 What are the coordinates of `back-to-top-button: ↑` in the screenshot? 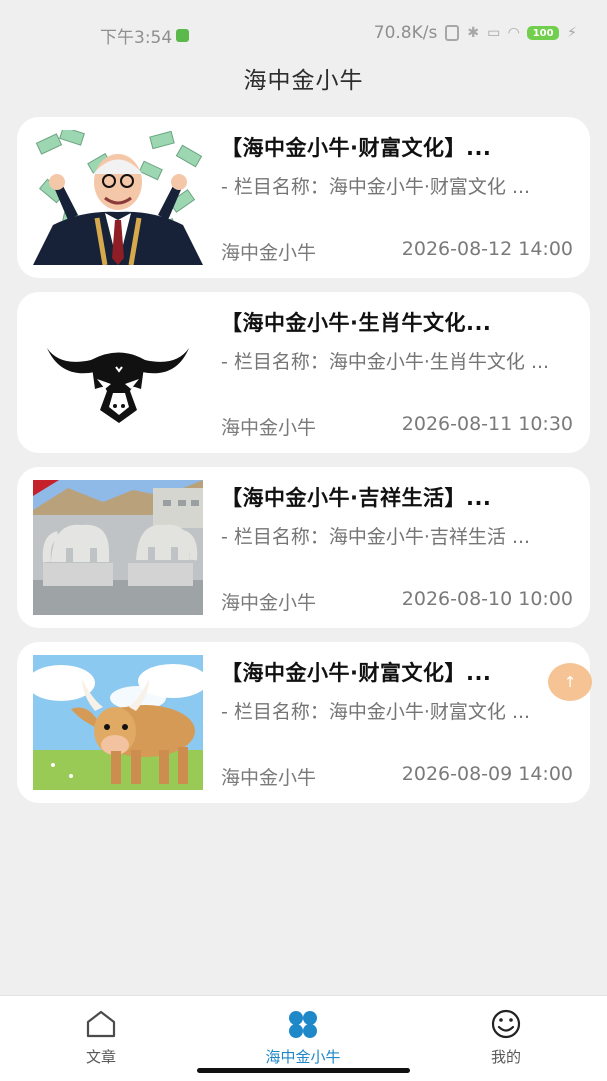 It's located at (570, 682).